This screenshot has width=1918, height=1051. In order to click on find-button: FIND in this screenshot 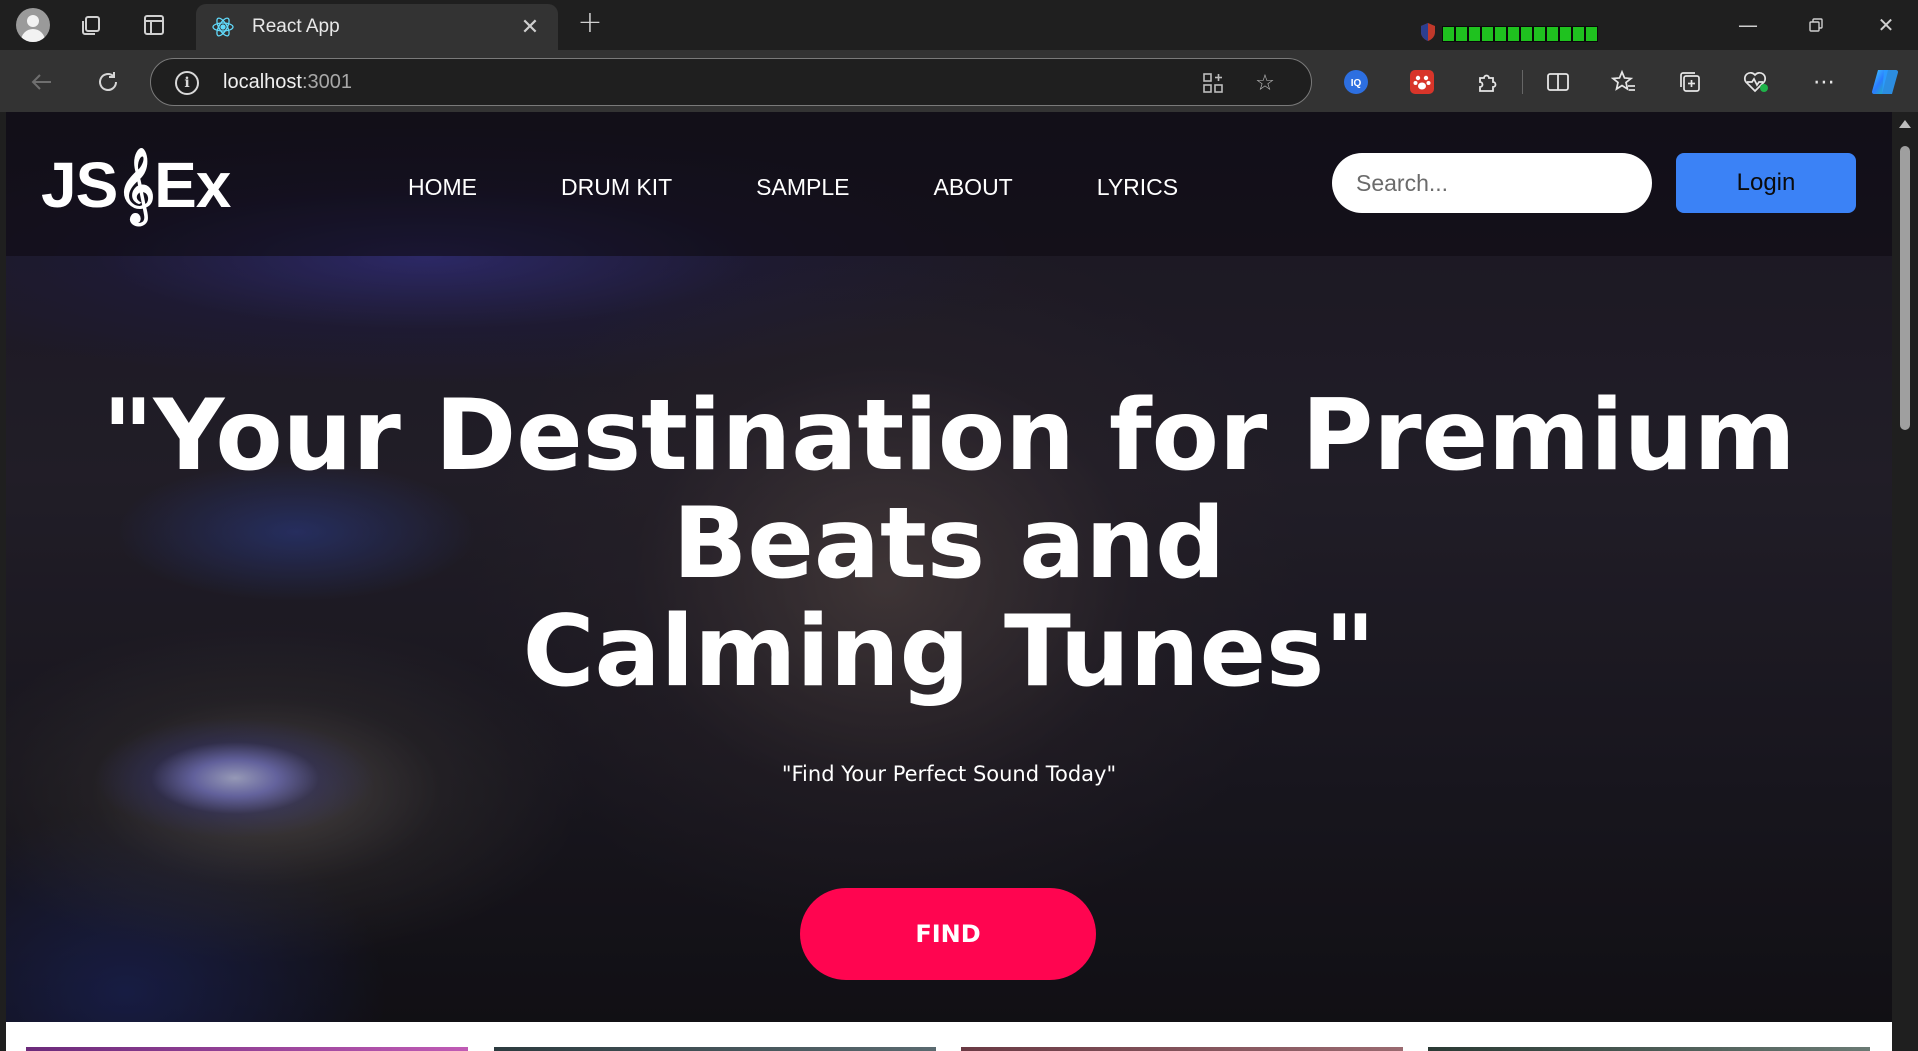, I will do `click(948, 934)`.